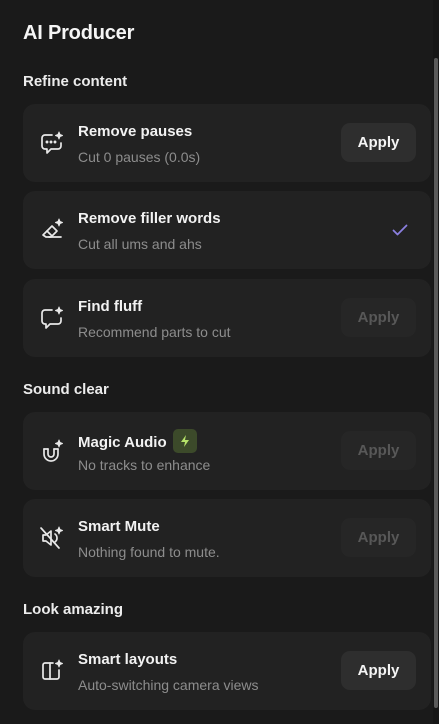 The image size is (439, 724). I want to click on card-description: Recommend parts to cut, so click(154, 332).